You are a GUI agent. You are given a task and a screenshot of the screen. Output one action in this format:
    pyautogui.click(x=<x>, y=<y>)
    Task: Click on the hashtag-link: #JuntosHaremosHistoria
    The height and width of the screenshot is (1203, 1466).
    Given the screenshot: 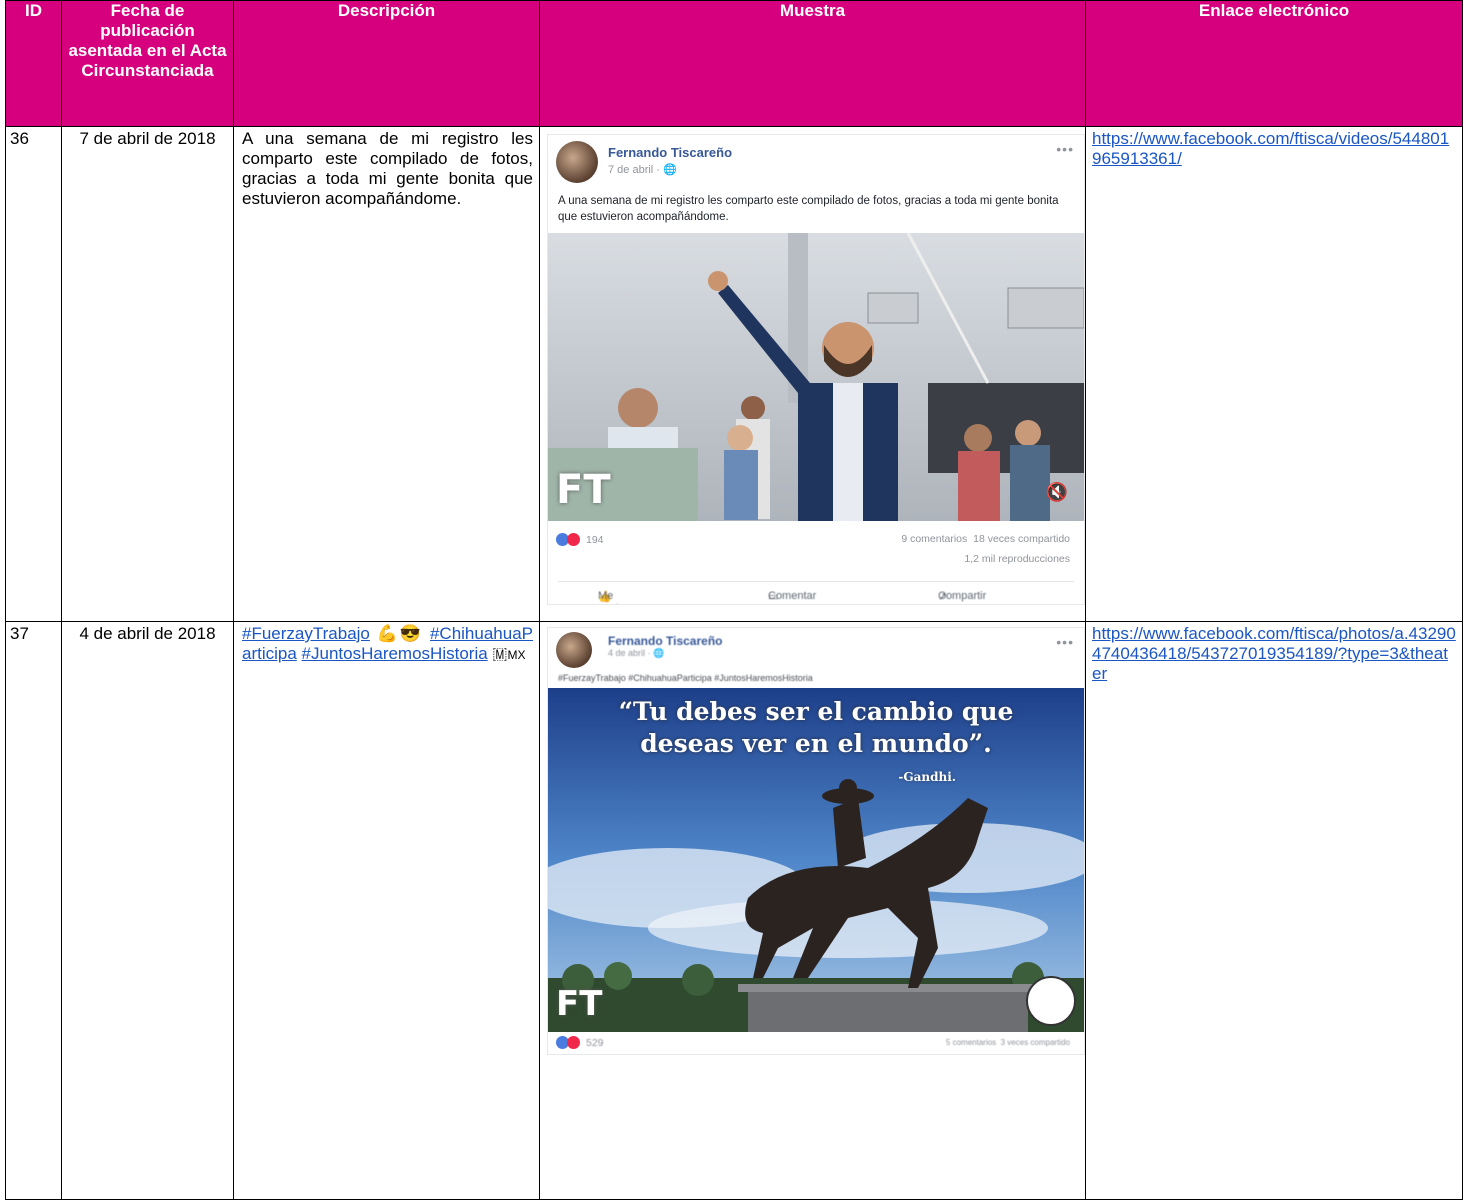 What is the action you would take?
    pyautogui.click(x=395, y=653)
    